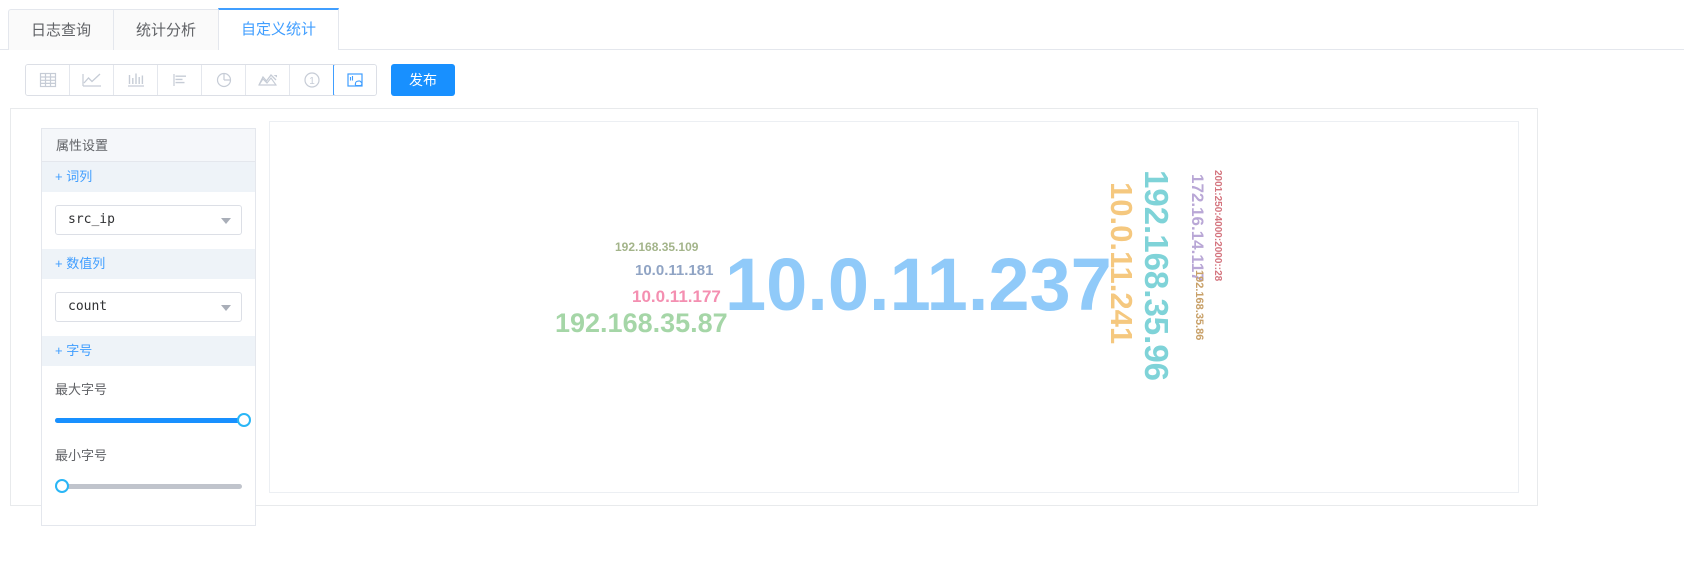 The image size is (1684, 565). I want to click on chart-type-horizontal-bar-button, so click(180, 80).